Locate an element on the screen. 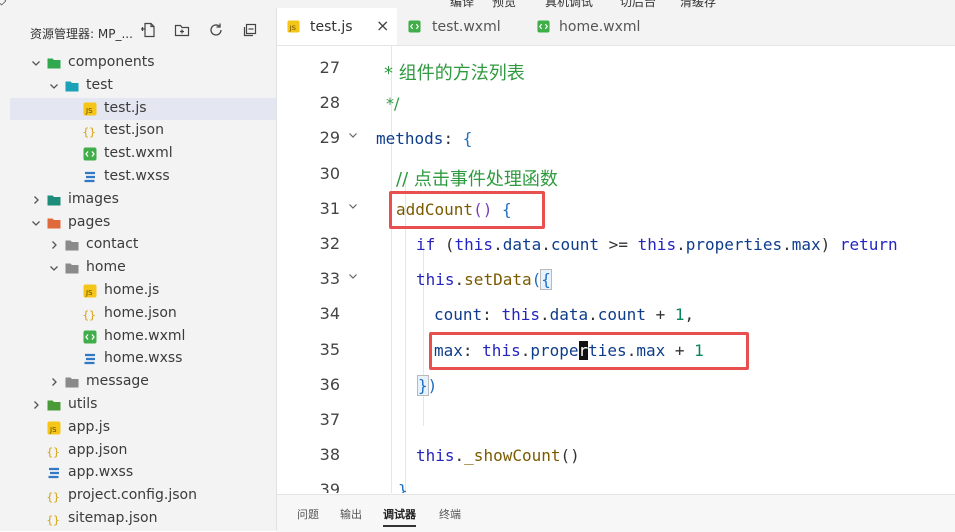 The image size is (955, 532). tab-home-wxml: home.wxml is located at coordinates (590, 26).